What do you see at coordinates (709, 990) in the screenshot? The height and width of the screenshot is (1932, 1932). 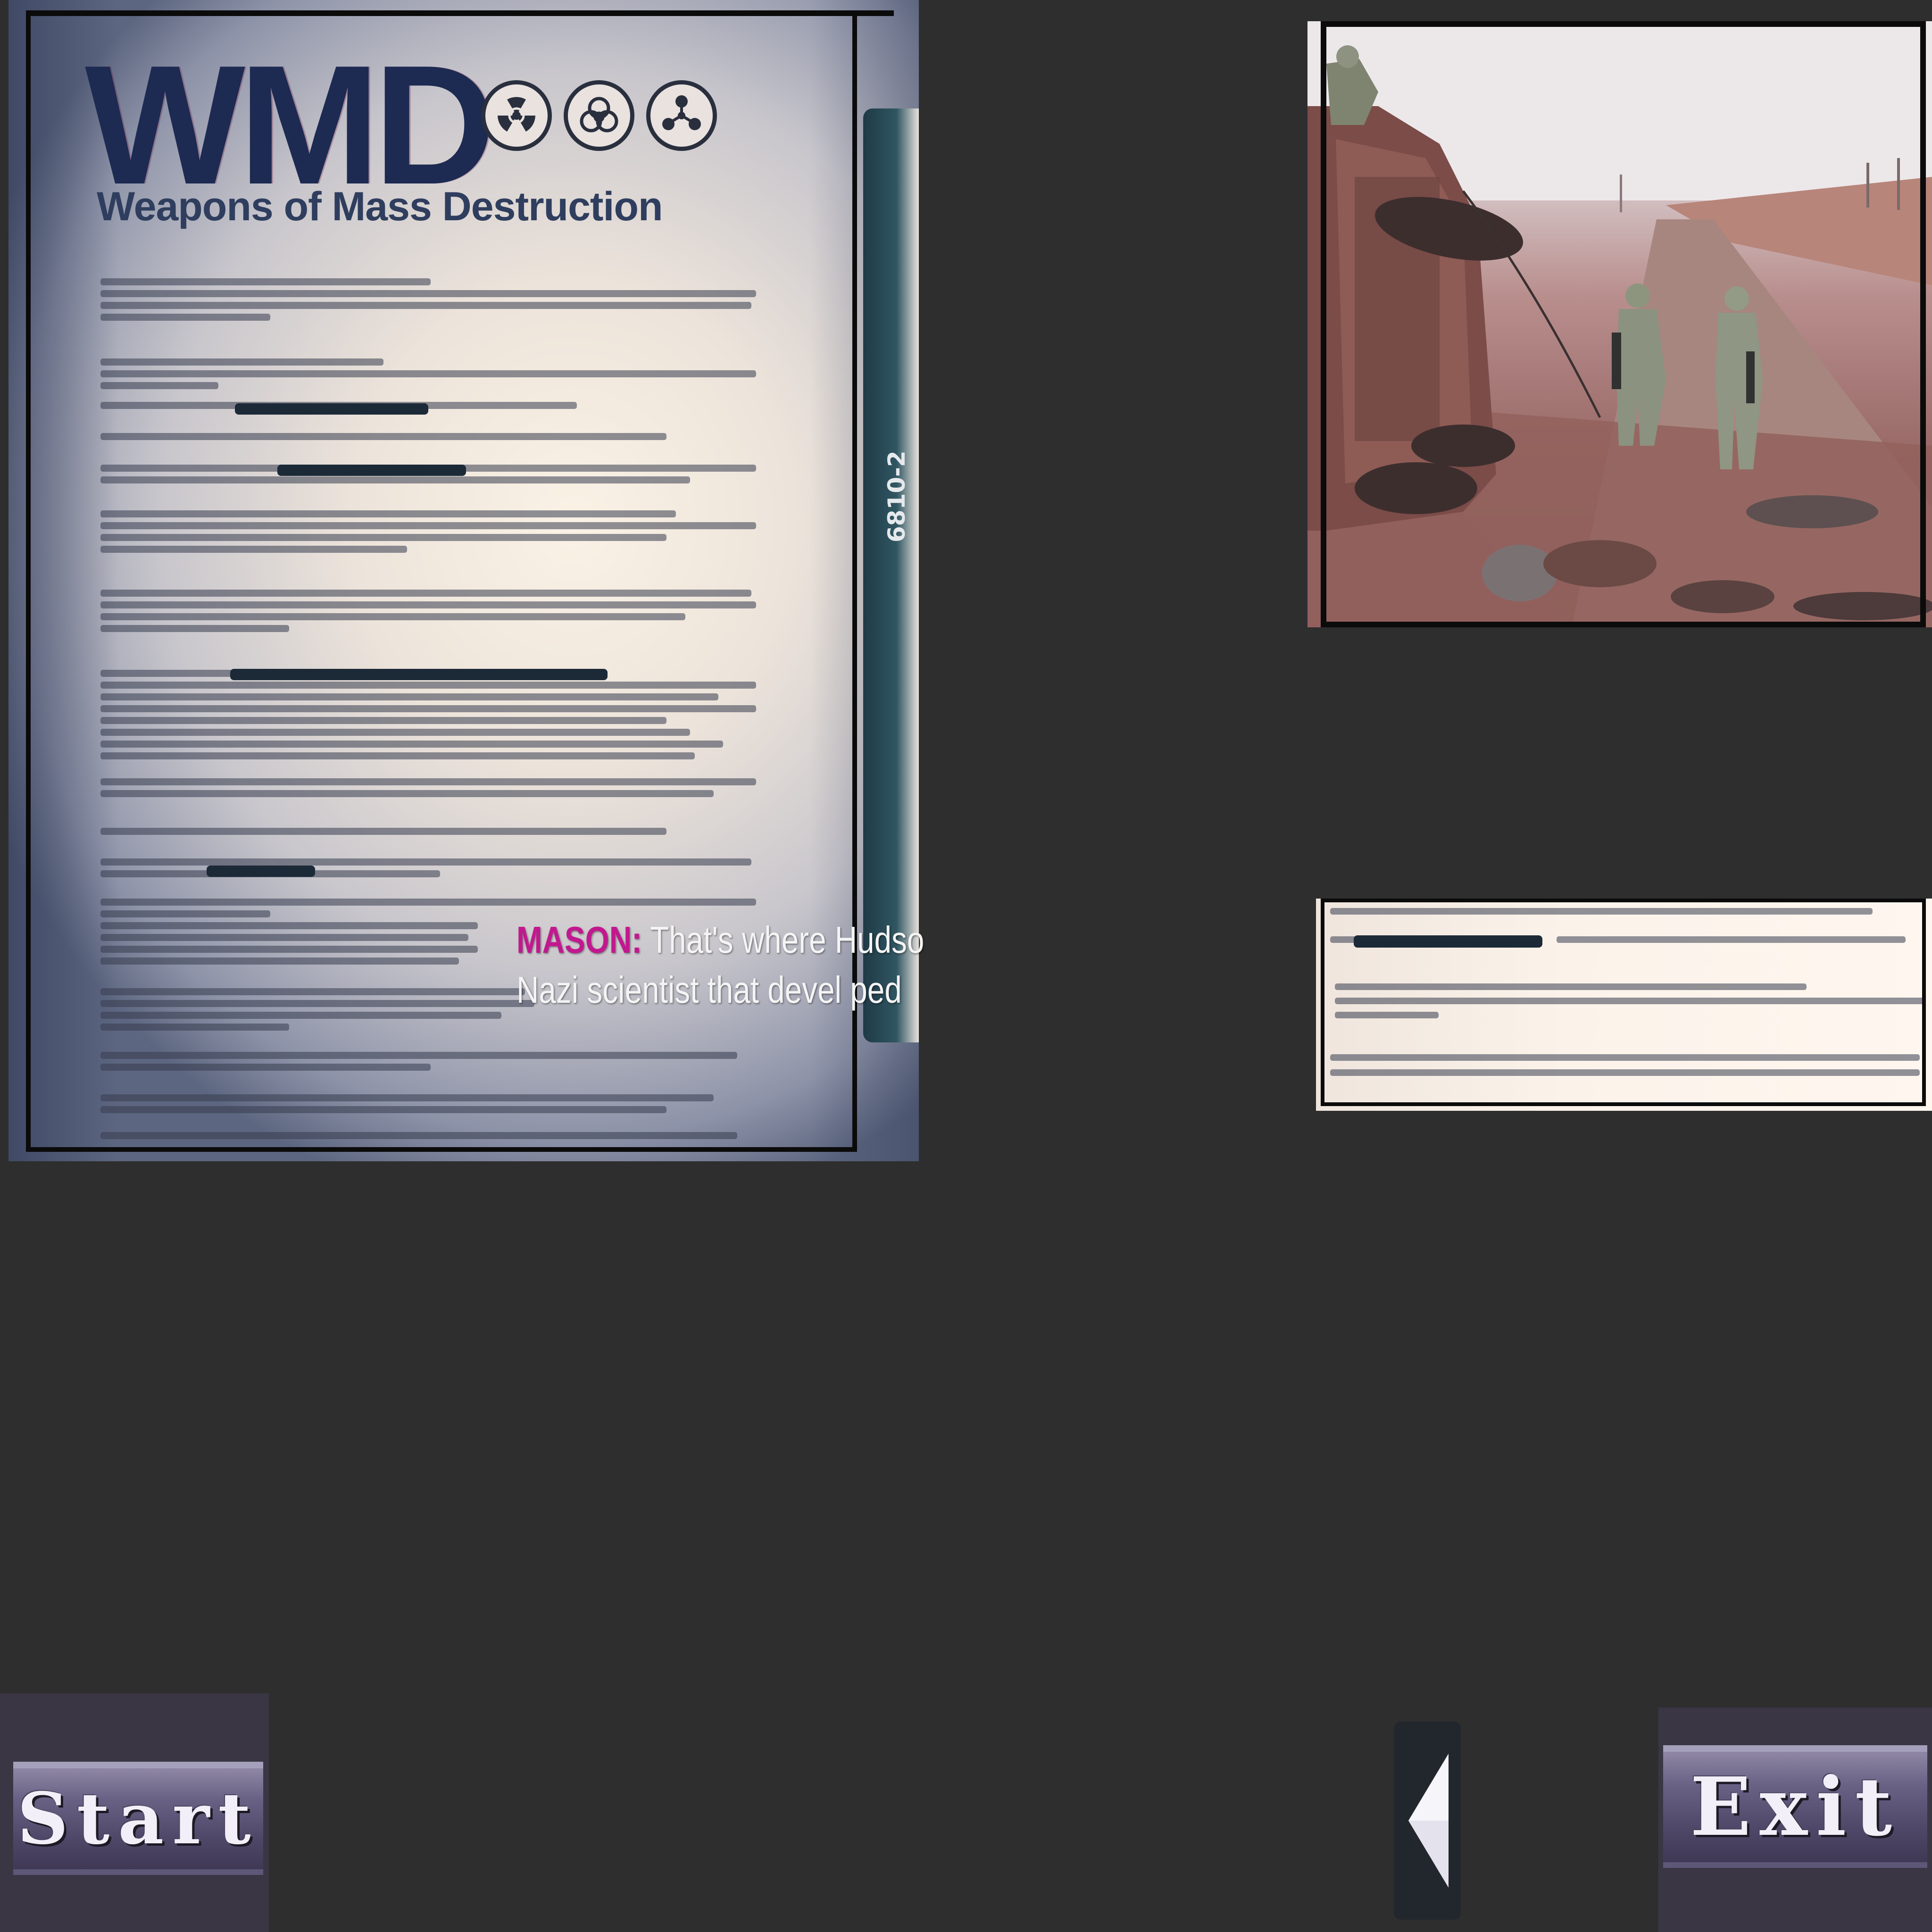 I see `dialogue-line-2: Nazi scientist that devel ped` at bounding box center [709, 990].